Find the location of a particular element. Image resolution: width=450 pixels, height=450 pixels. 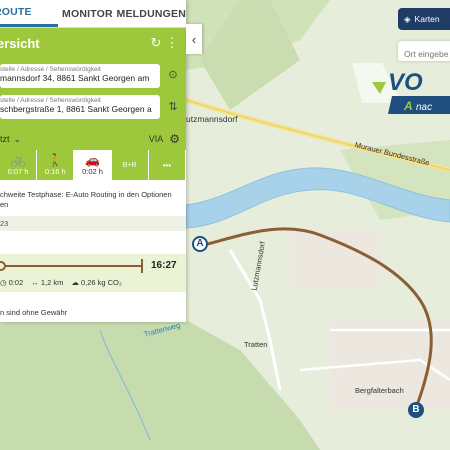

more-icon: ••• is located at coordinates (167, 165).